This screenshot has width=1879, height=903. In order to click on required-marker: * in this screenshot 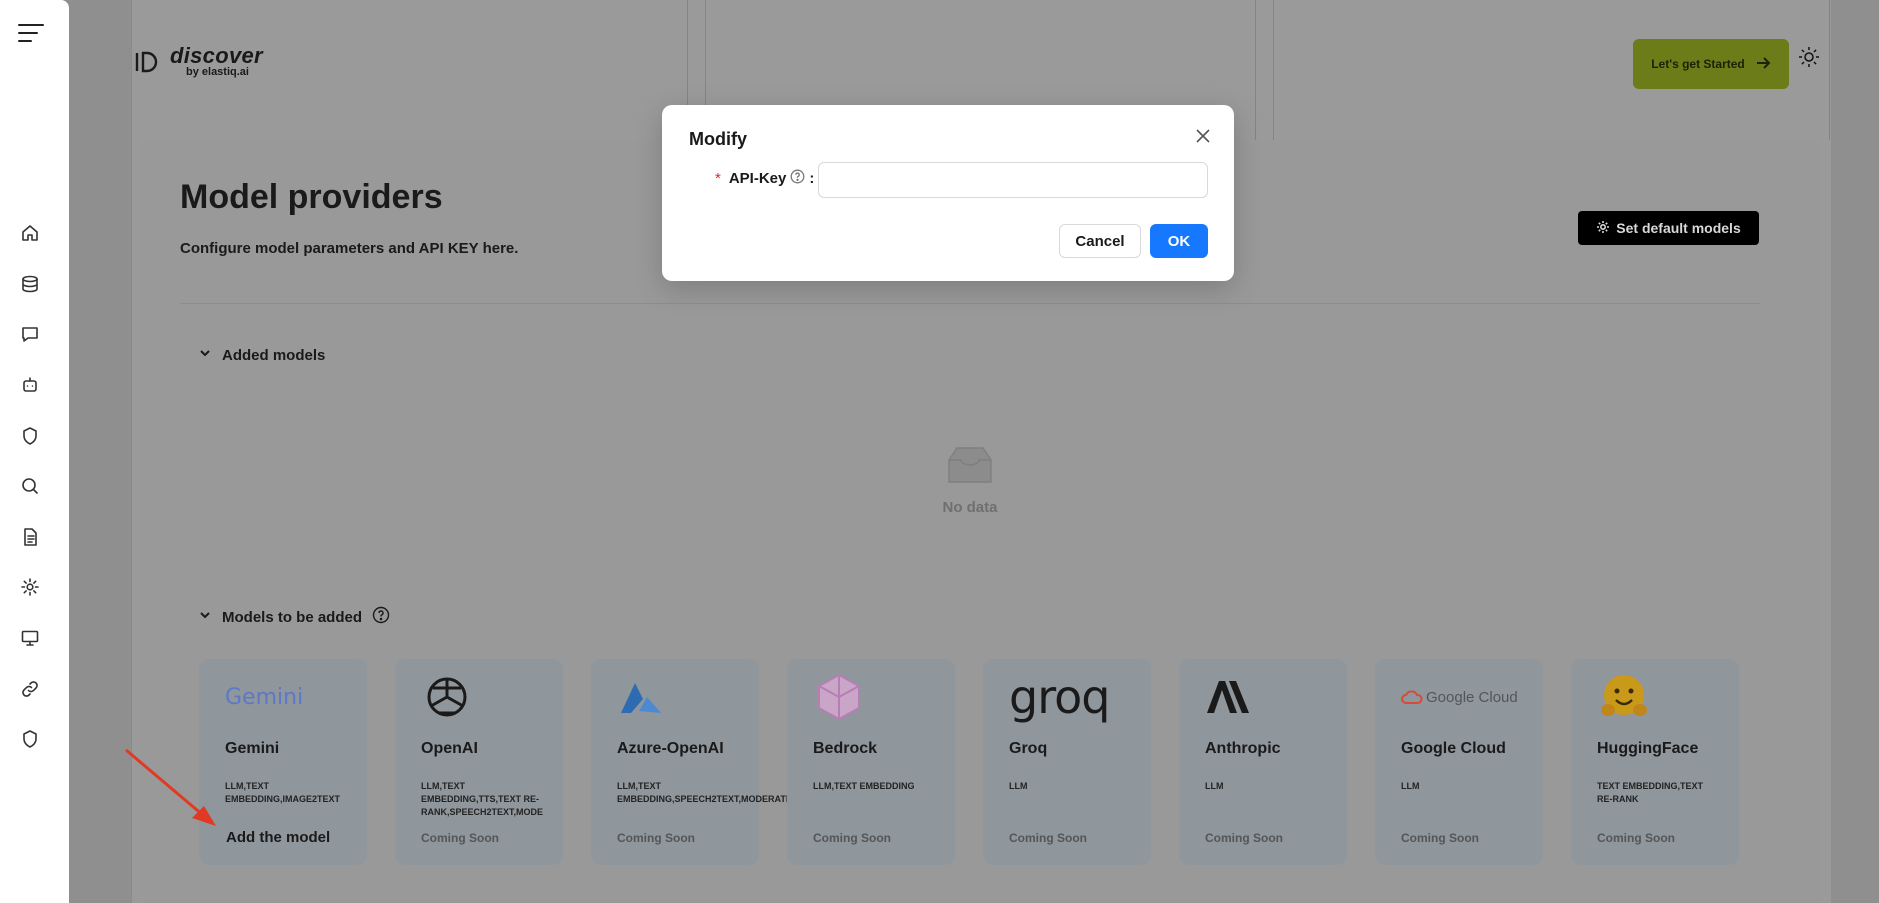, I will do `click(718, 178)`.